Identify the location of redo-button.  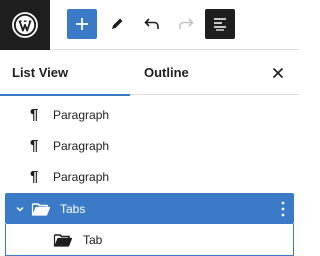
(186, 24).